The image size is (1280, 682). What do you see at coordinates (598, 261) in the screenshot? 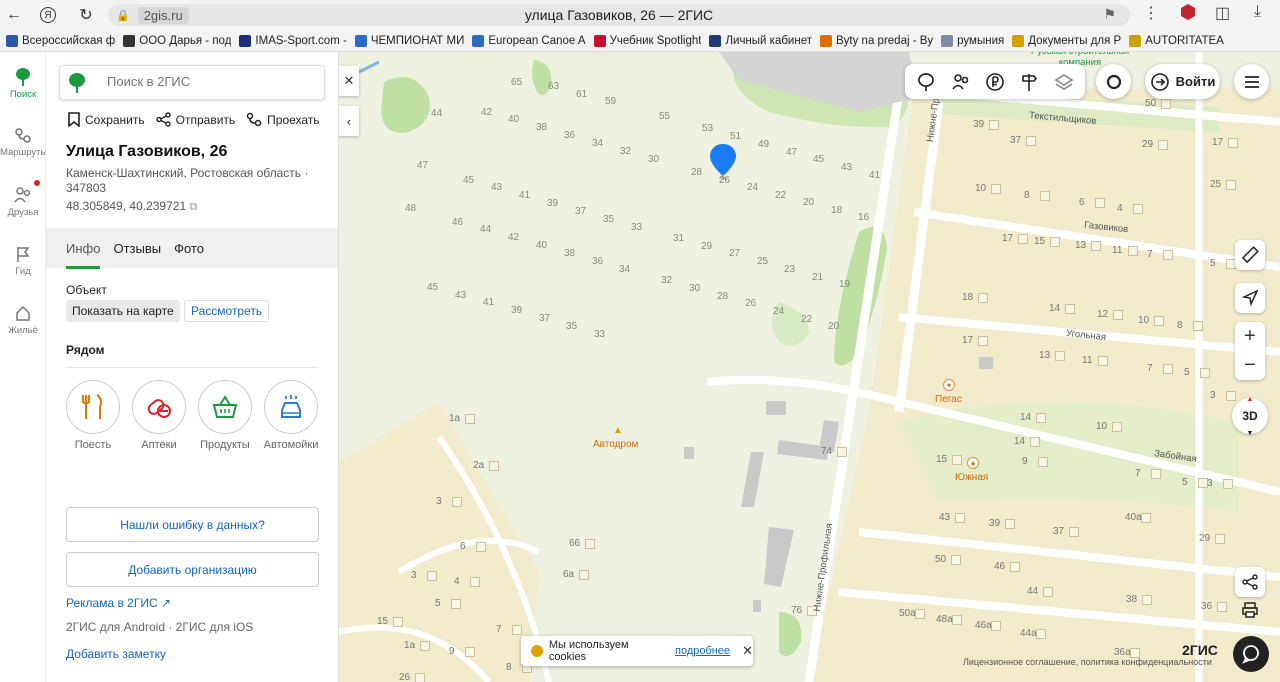
I see `house-number: 36` at bounding box center [598, 261].